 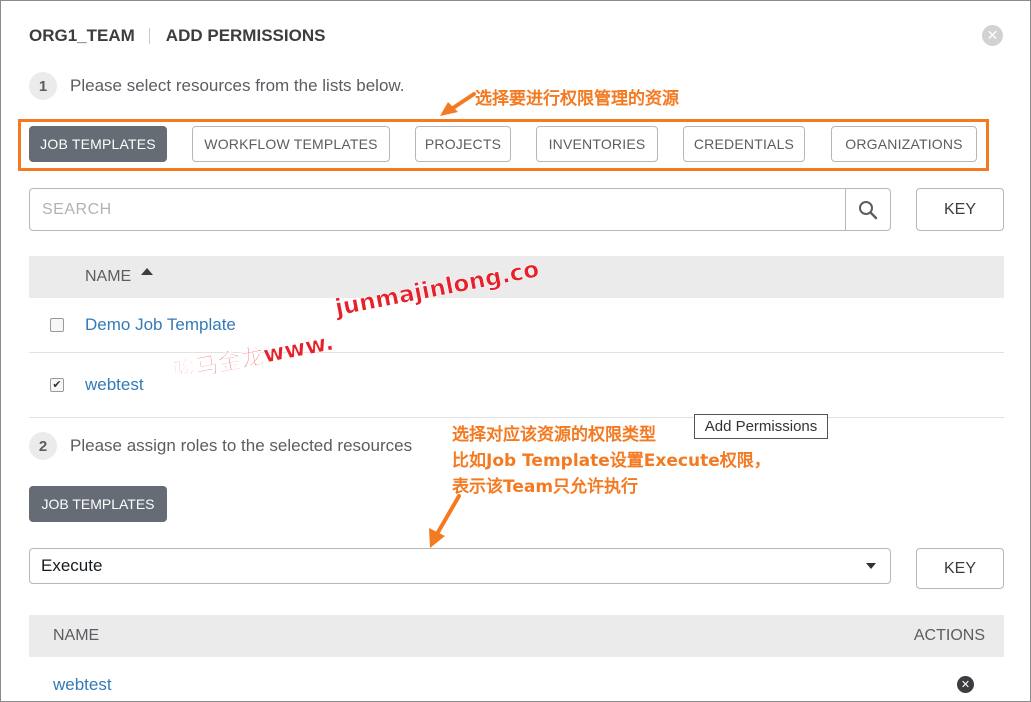 What do you see at coordinates (114, 385) in the screenshot?
I see `resource-link: webtest` at bounding box center [114, 385].